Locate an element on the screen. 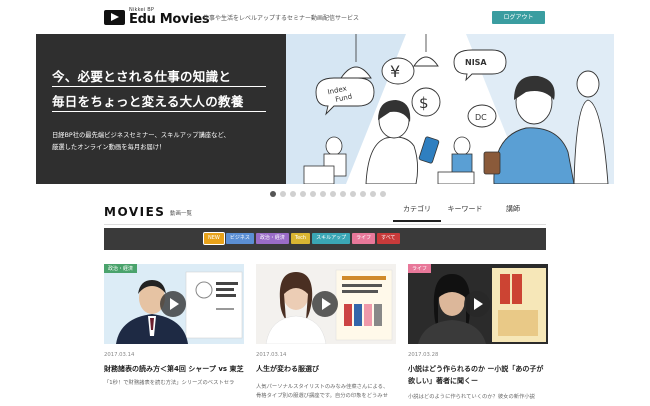  category-all: すべて is located at coordinates (388, 238).